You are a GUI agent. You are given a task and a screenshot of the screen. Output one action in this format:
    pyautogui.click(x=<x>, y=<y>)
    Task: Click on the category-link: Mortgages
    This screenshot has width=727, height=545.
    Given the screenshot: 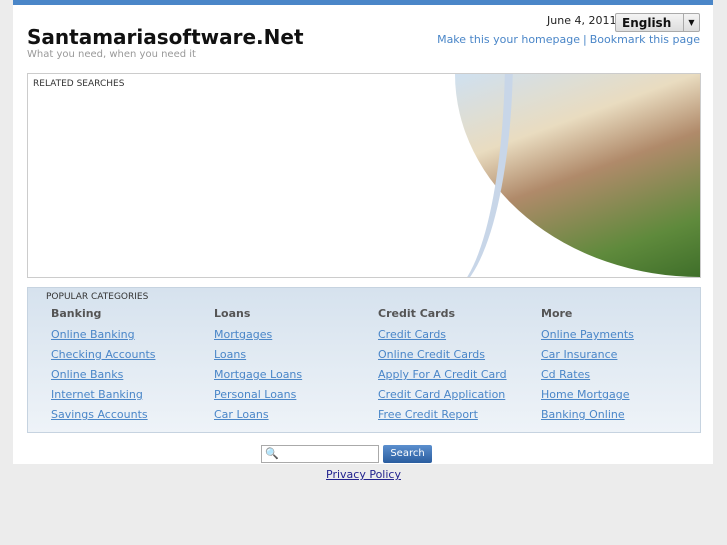 What is the action you would take?
    pyautogui.click(x=258, y=338)
    